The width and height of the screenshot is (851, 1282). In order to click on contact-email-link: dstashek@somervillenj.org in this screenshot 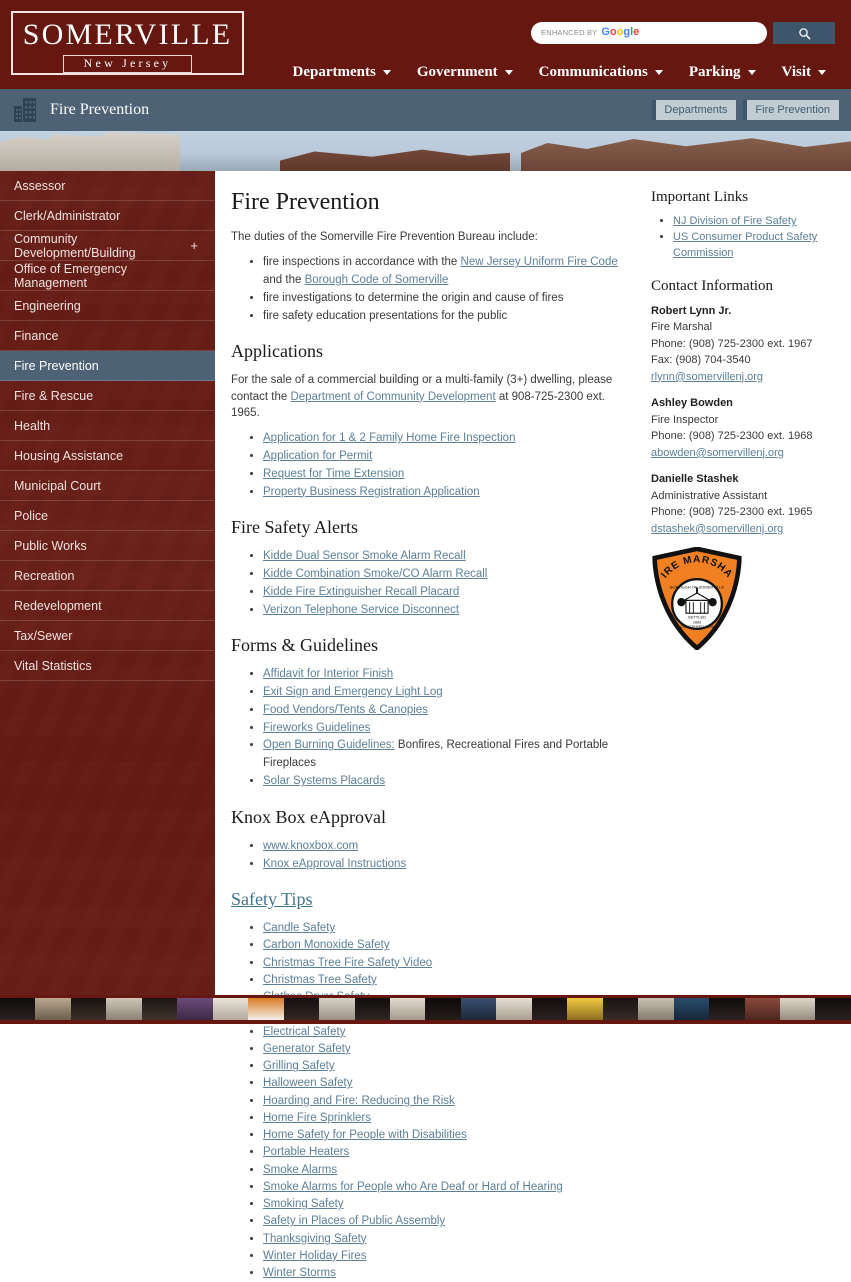, I will do `click(717, 529)`.